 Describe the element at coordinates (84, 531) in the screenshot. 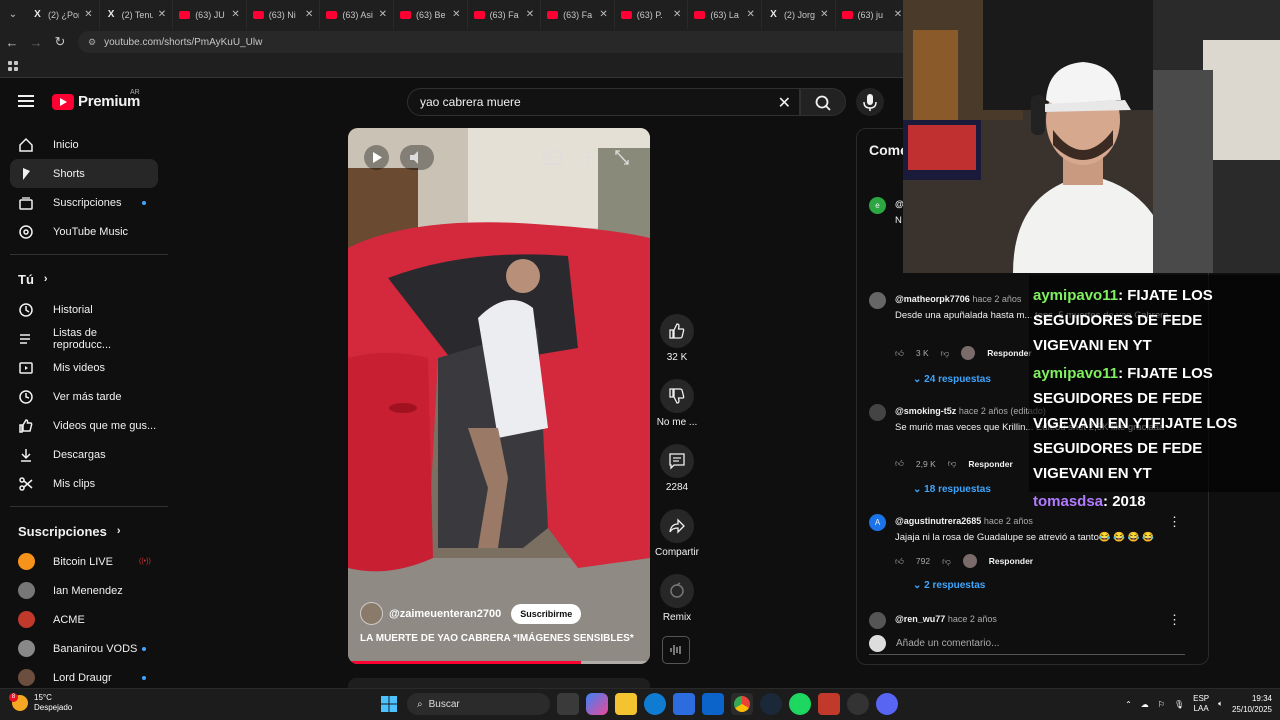

I see `subscriptions-section-header: Suscripciones ›` at that location.